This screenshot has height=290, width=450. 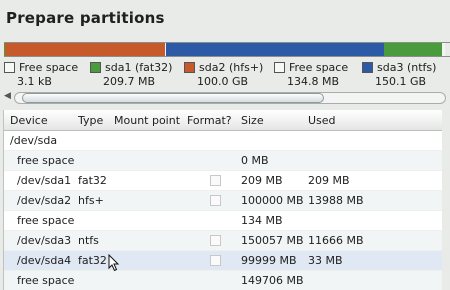 What do you see at coordinates (7, 96) in the screenshot?
I see `scroll-left-arrow-icon: ◀` at bounding box center [7, 96].